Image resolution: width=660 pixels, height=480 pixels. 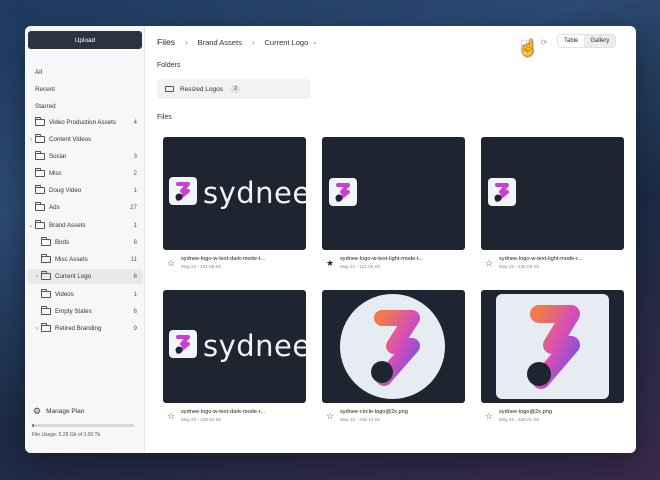 What do you see at coordinates (360, 419) in the screenshot?
I see `file-details: May 22 - 348.10 Kb` at bounding box center [360, 419].